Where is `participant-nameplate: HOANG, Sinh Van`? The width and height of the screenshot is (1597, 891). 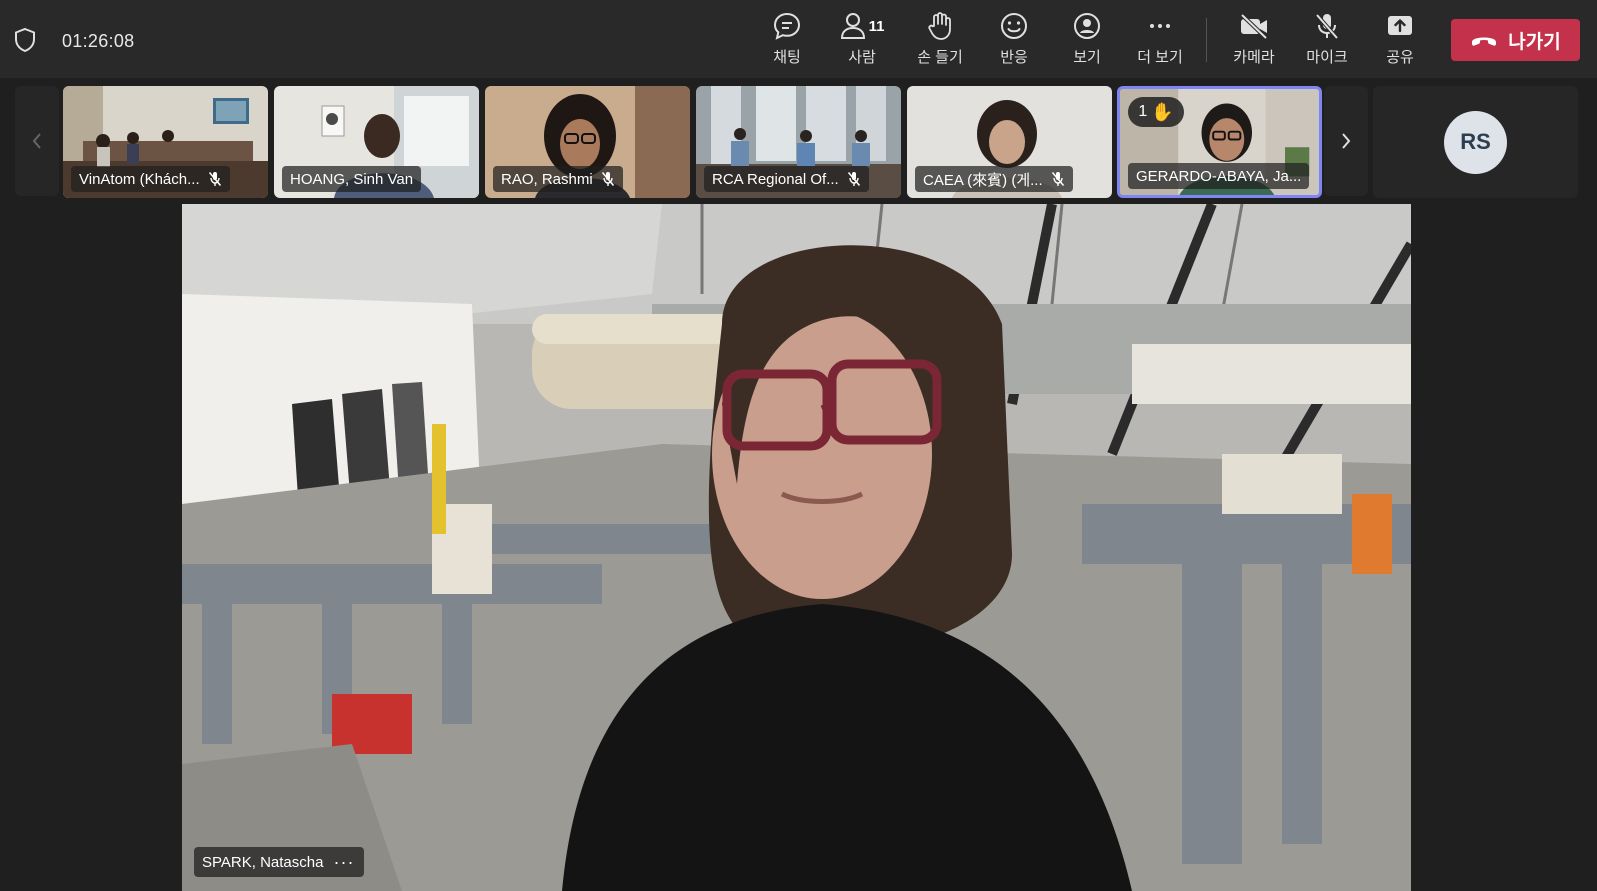 participant-nameplate: HOANG, Sinh Van is located at coordinates (352, 179).